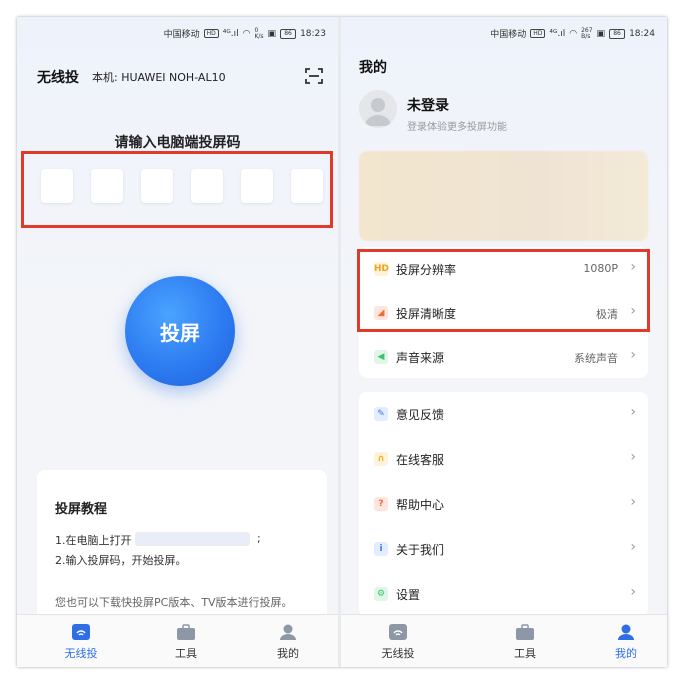  What do you see at coordinates (503, 414) in the screenshot?
I see `menu-feedback: ✎ 意见反馈 ›` at bounding box center [503, 414].